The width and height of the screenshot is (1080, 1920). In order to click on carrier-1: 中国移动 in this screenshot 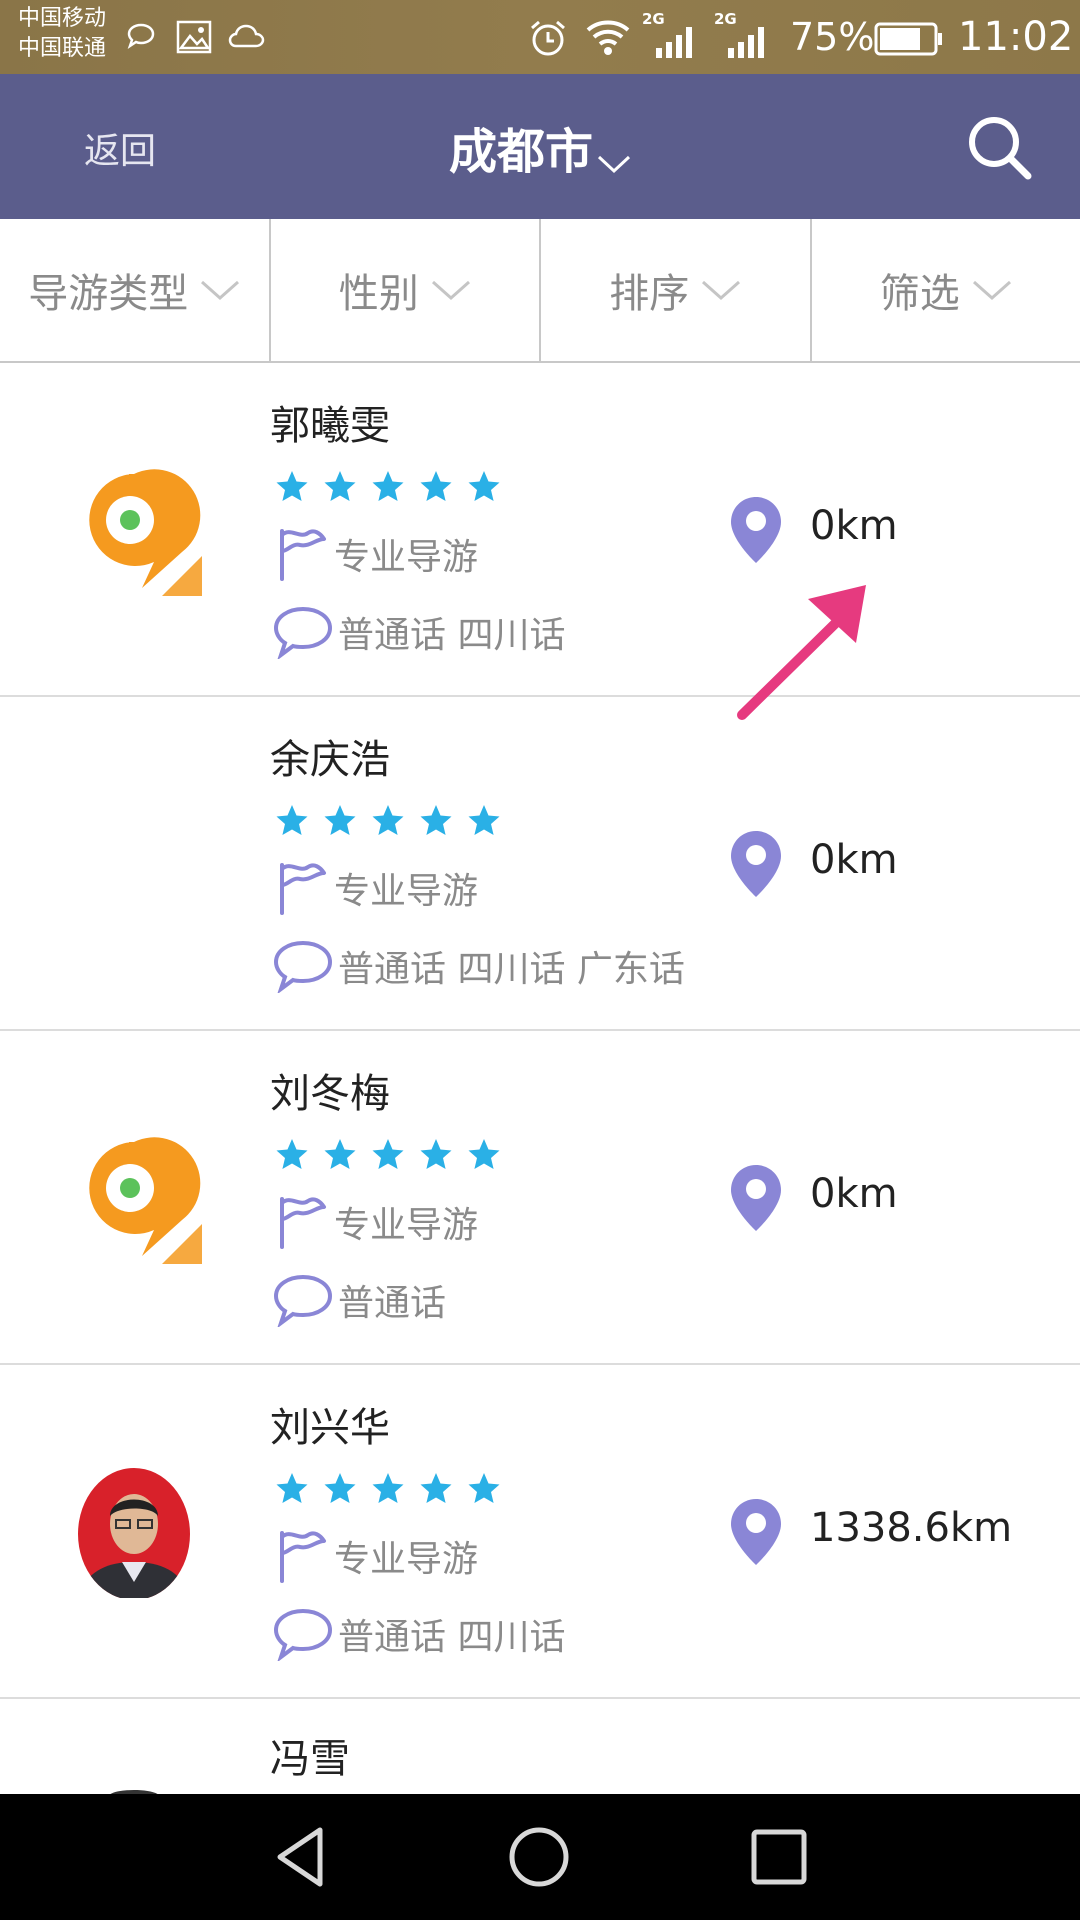, I will do `click(62, 18)`.